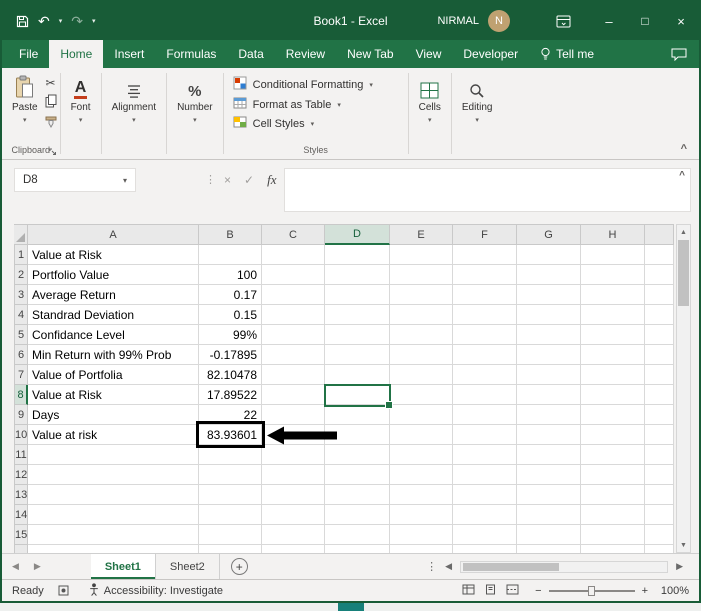  Describe the element at coordinates (37, 566) in the screenshot. I see `sheet-nav-right-icon: ▶` at that location.